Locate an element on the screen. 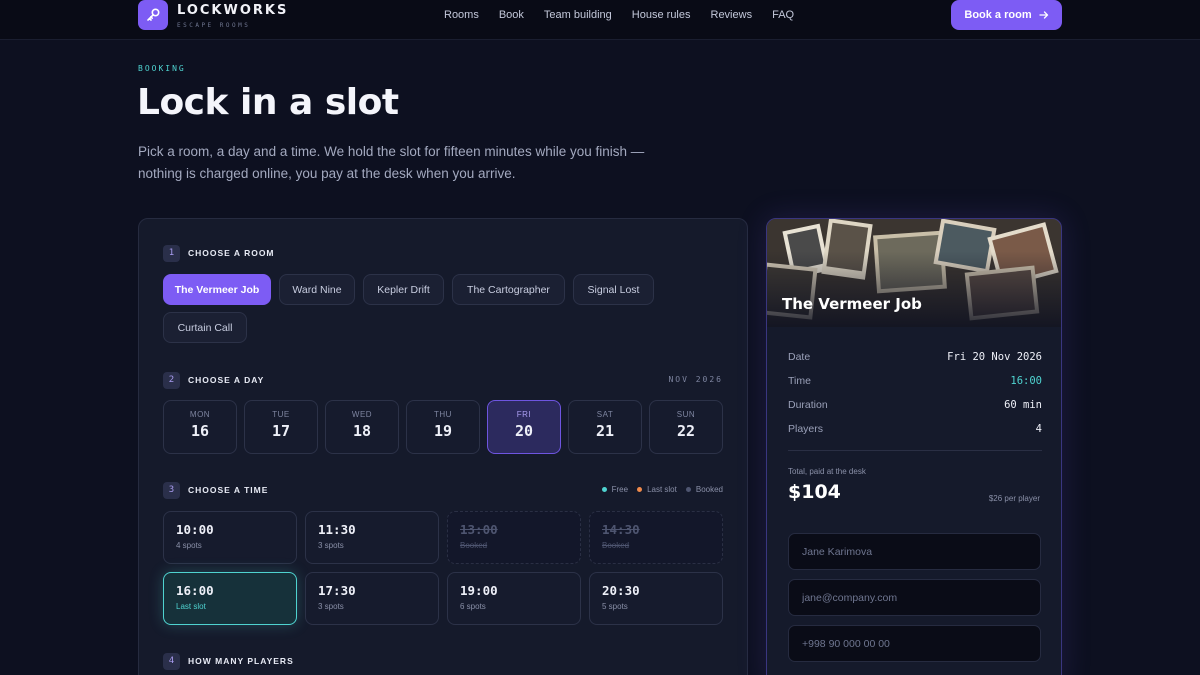 The height and width of the screenshot is (675, 1200). time-slot-19-00: 19:00 6 spots is located at coordinates (514, 598).